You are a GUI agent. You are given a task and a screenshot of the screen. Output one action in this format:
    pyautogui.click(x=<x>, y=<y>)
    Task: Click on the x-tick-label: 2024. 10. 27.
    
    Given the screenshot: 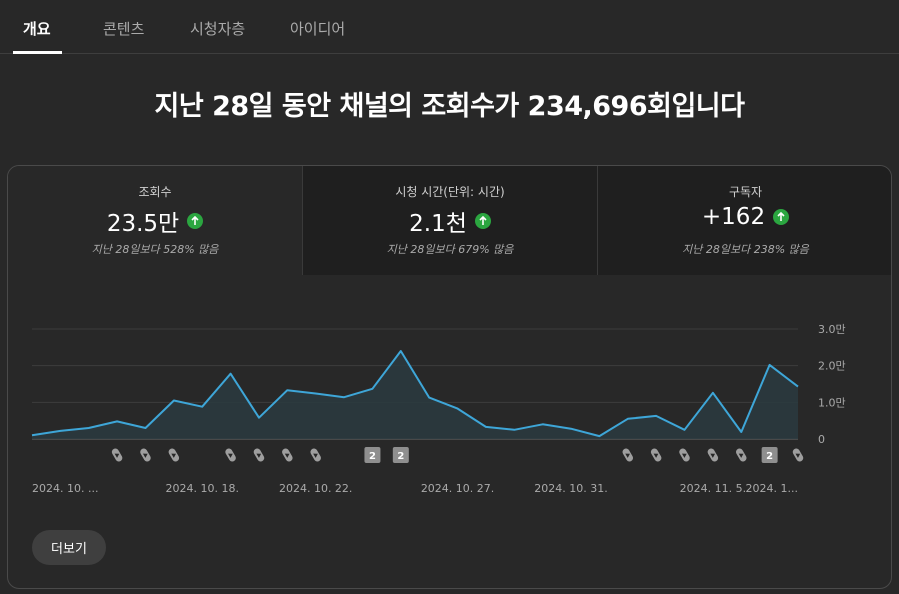 What is the action you would take?
    pyautogui.click(x=457, y=488)
    